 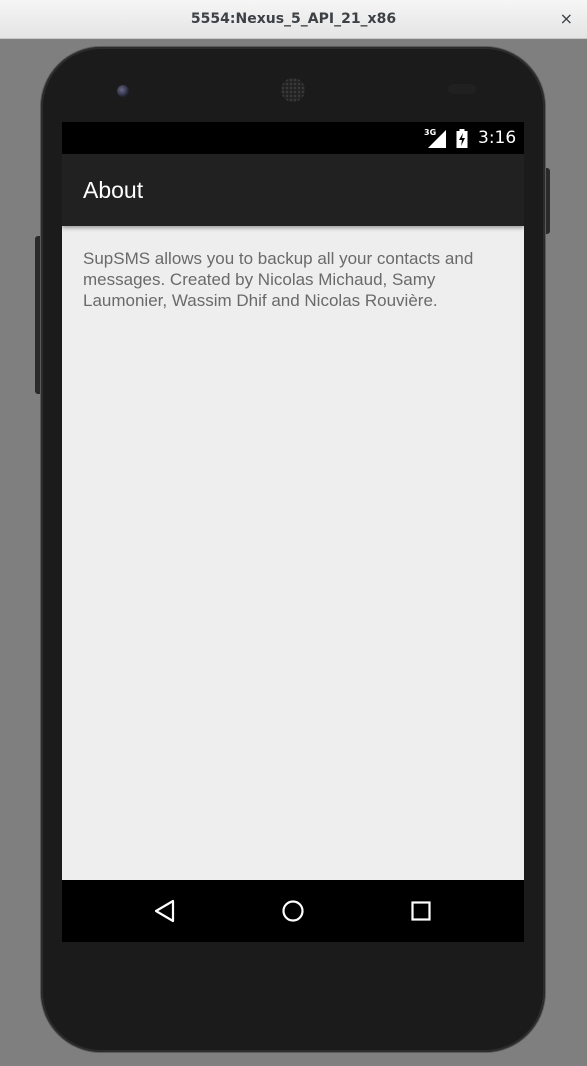 What do you see at coordinates (123, 91) in the screenshot?
I see `front-camera` at bounding box center [123, 91].